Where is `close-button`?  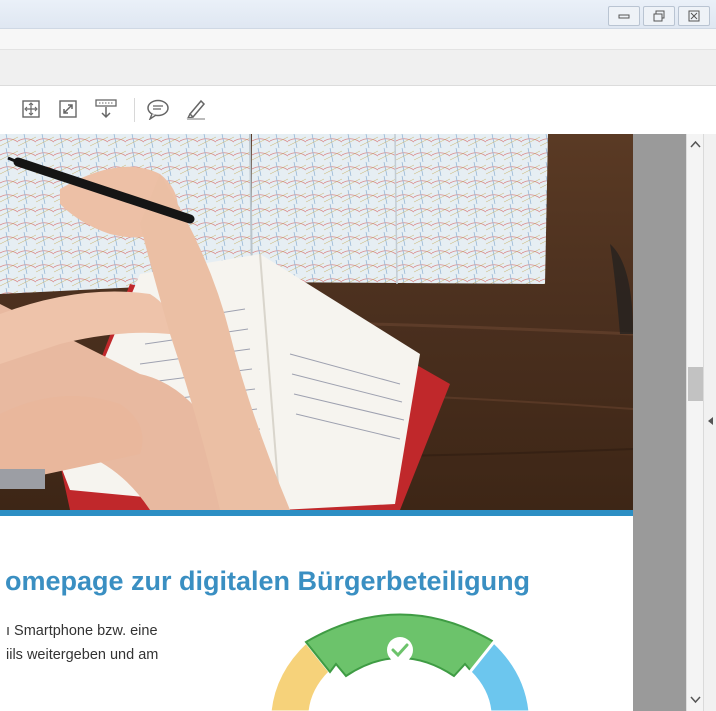
close-button is located at coordinates (694, 16).